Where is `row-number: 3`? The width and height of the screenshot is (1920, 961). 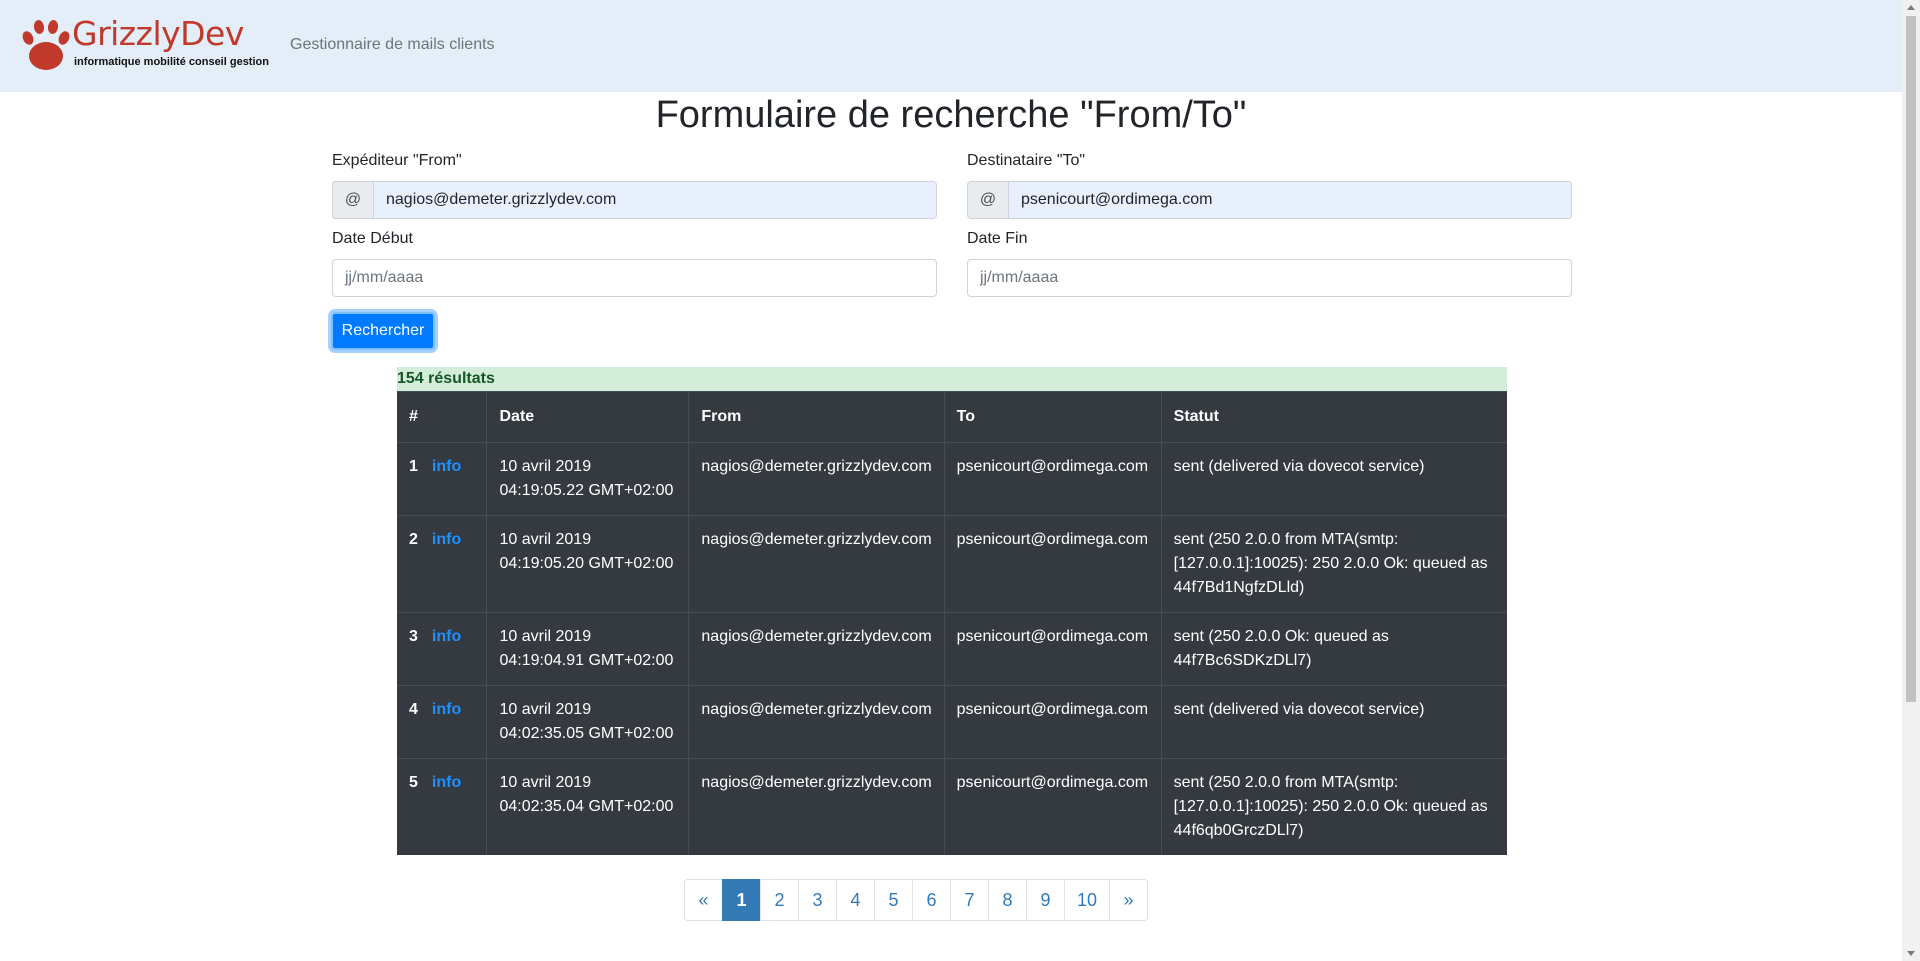
row-number: 3 is located at coordinates (413, 636).